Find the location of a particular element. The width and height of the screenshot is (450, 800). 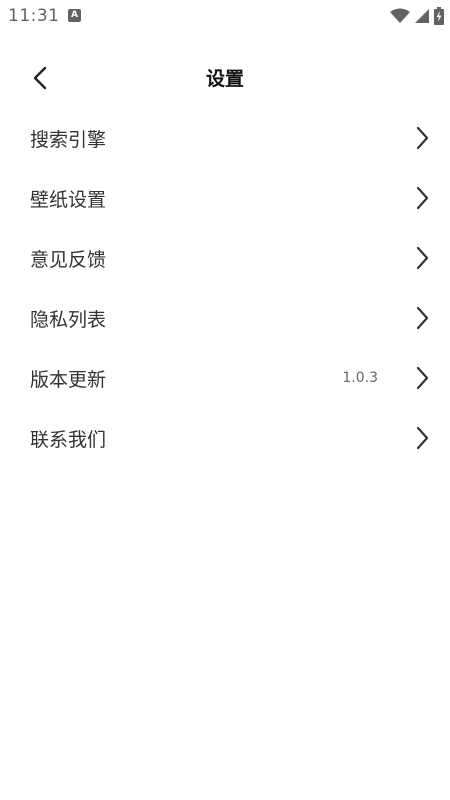

item-label: 版本更新 is located at coordinates (68, 379).